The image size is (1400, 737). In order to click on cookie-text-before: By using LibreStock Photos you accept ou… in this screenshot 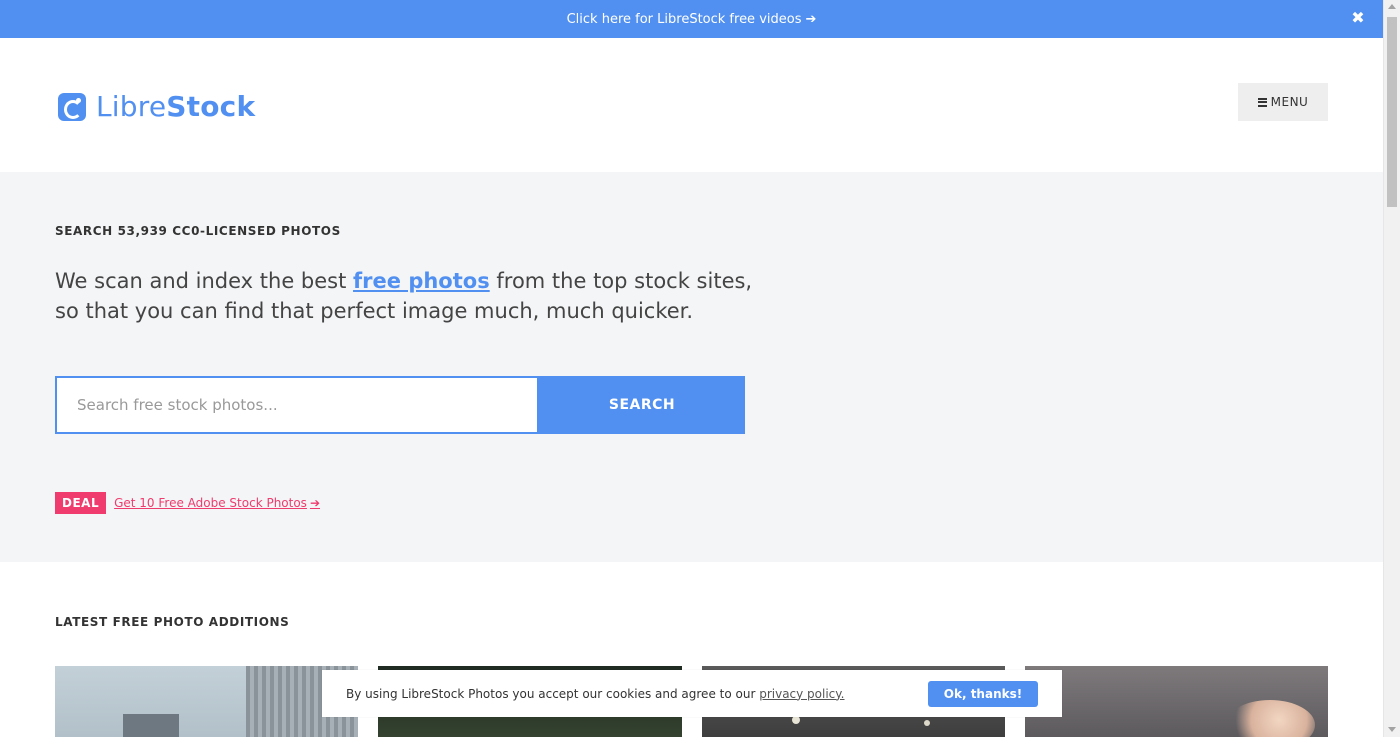, I will do `click(553, 693)`.